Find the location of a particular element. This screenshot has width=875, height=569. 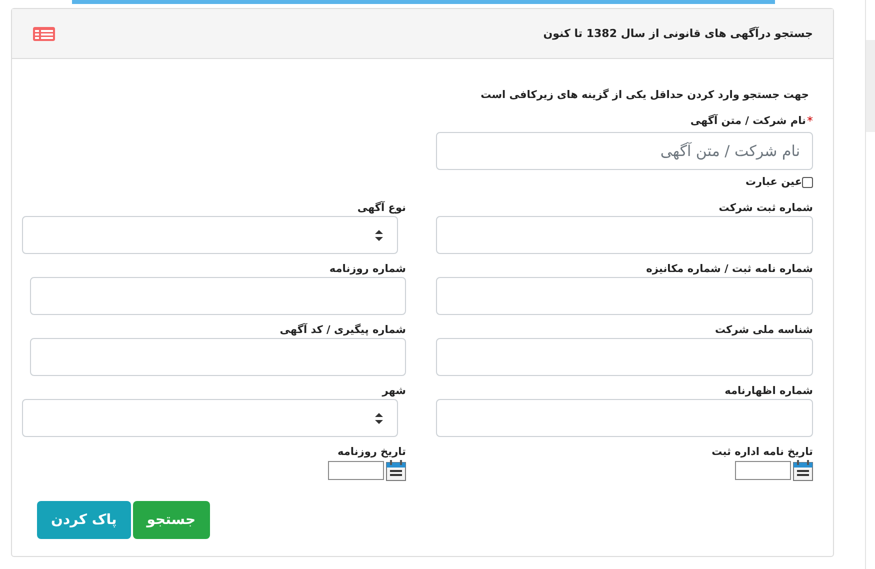

checkbox is located at coordinates (807, 182).